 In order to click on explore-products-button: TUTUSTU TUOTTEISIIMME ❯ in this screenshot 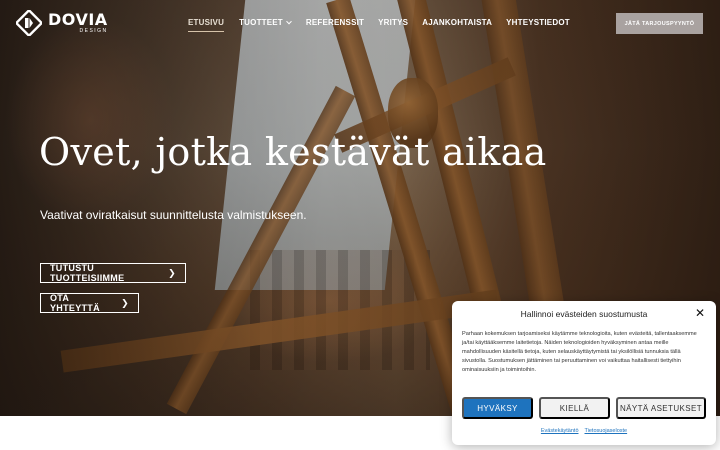, I will do `click(113, 273)`.